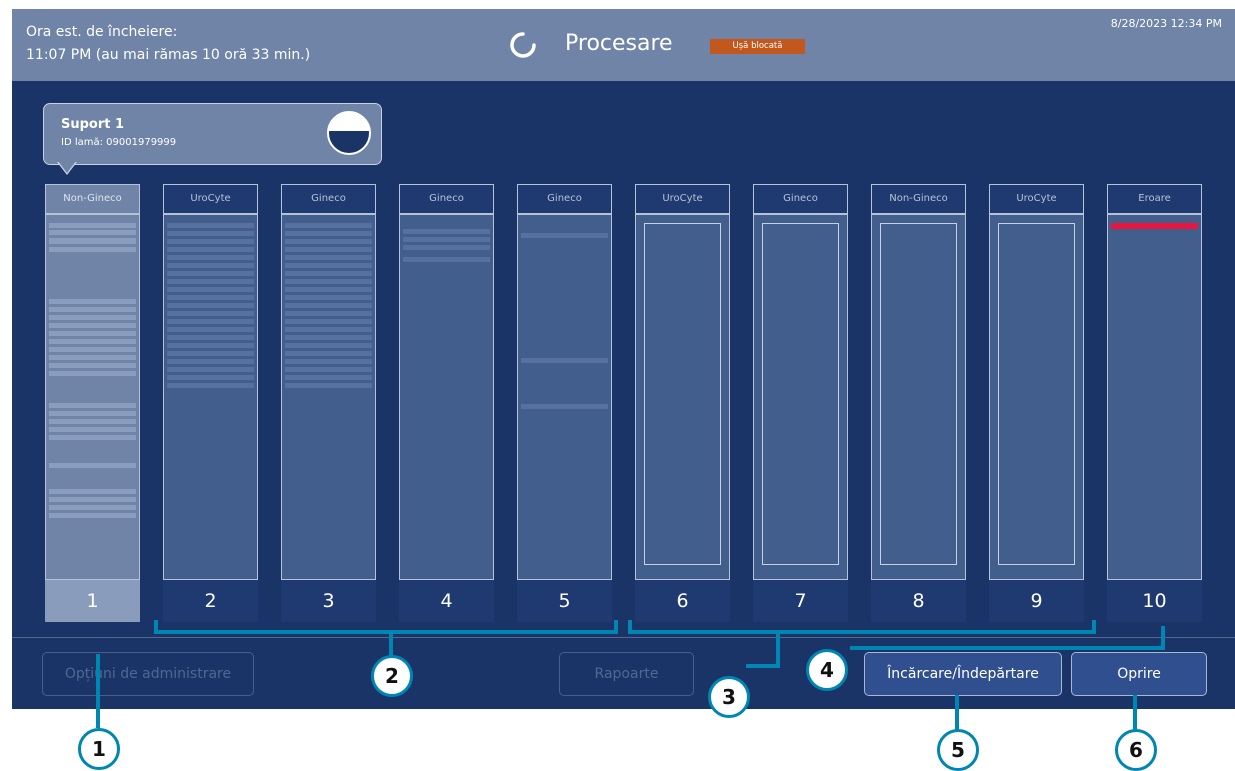 The height and width of the screenshot is (771, 1235). Describe the element at coordinates (1094, 627) in the screenshot. I see `callout-3-bracket-right` at that location.